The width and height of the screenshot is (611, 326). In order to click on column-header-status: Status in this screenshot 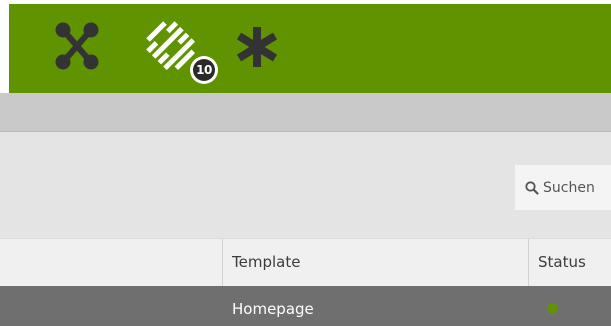, I will do `click(569, 262)`.